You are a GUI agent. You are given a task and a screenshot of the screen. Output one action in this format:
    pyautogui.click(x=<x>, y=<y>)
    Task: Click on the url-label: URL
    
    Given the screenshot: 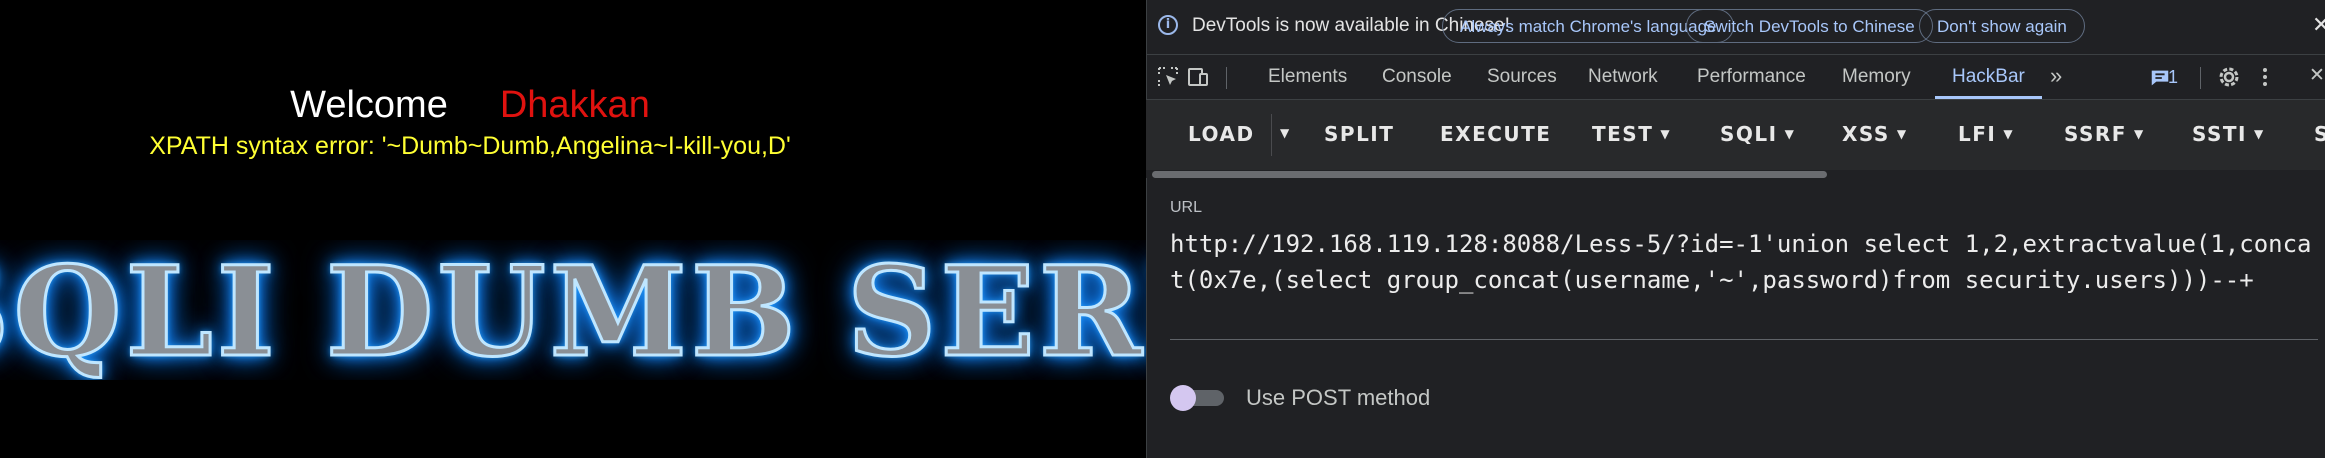 What is the action you would take?
    pyautogui.click(x=1186, y=207)
    